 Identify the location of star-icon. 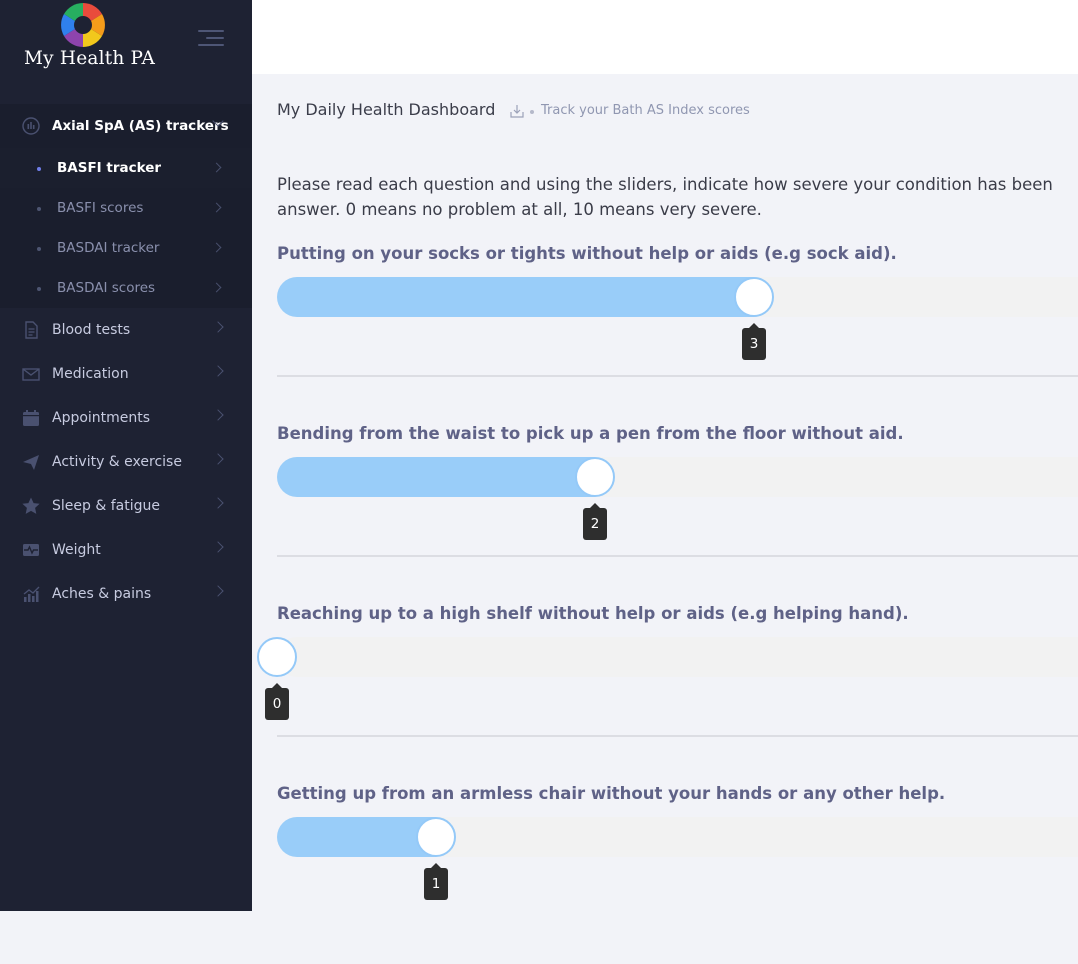
(31, 505).